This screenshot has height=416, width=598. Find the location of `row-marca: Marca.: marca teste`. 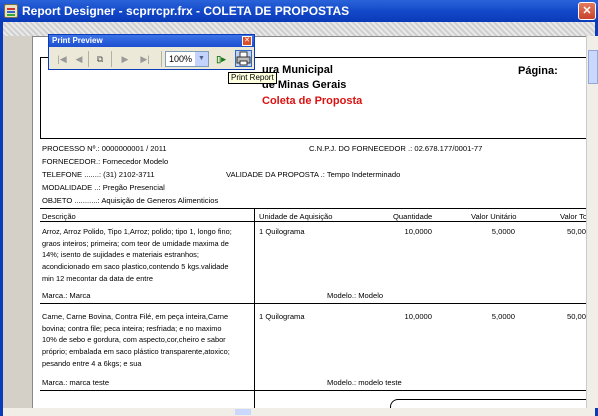

row-marca: Marca.: marca teste is located at coordinates (76, 382).